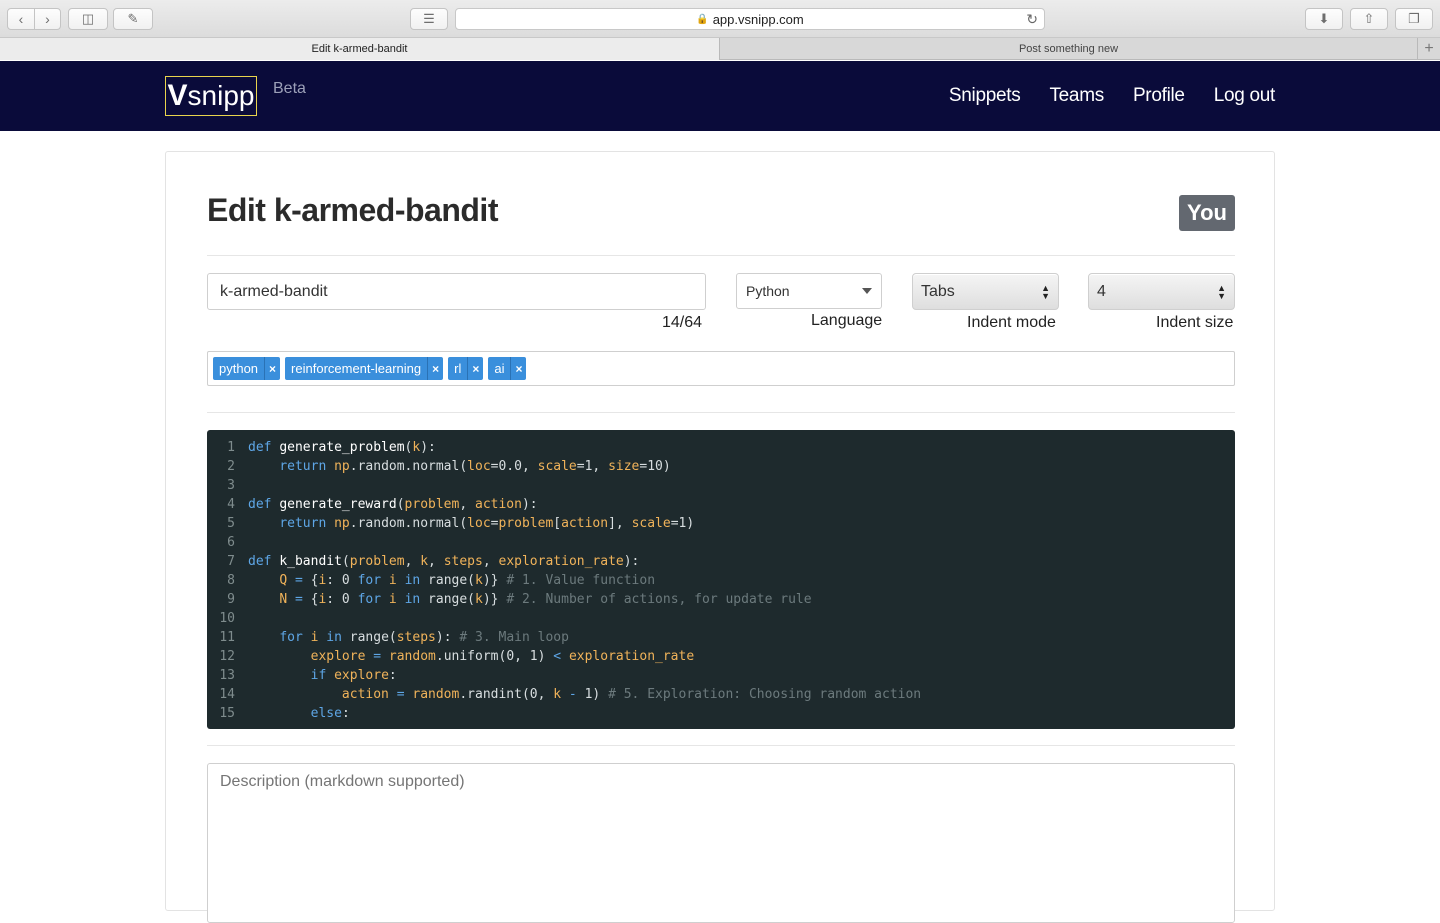 Image resolution: width=1440 pixels, height=923 pixels. Describe the element at coordinates (758, 19) in the screenshot. I see `url-text: app.vsnipp.com` at that location.